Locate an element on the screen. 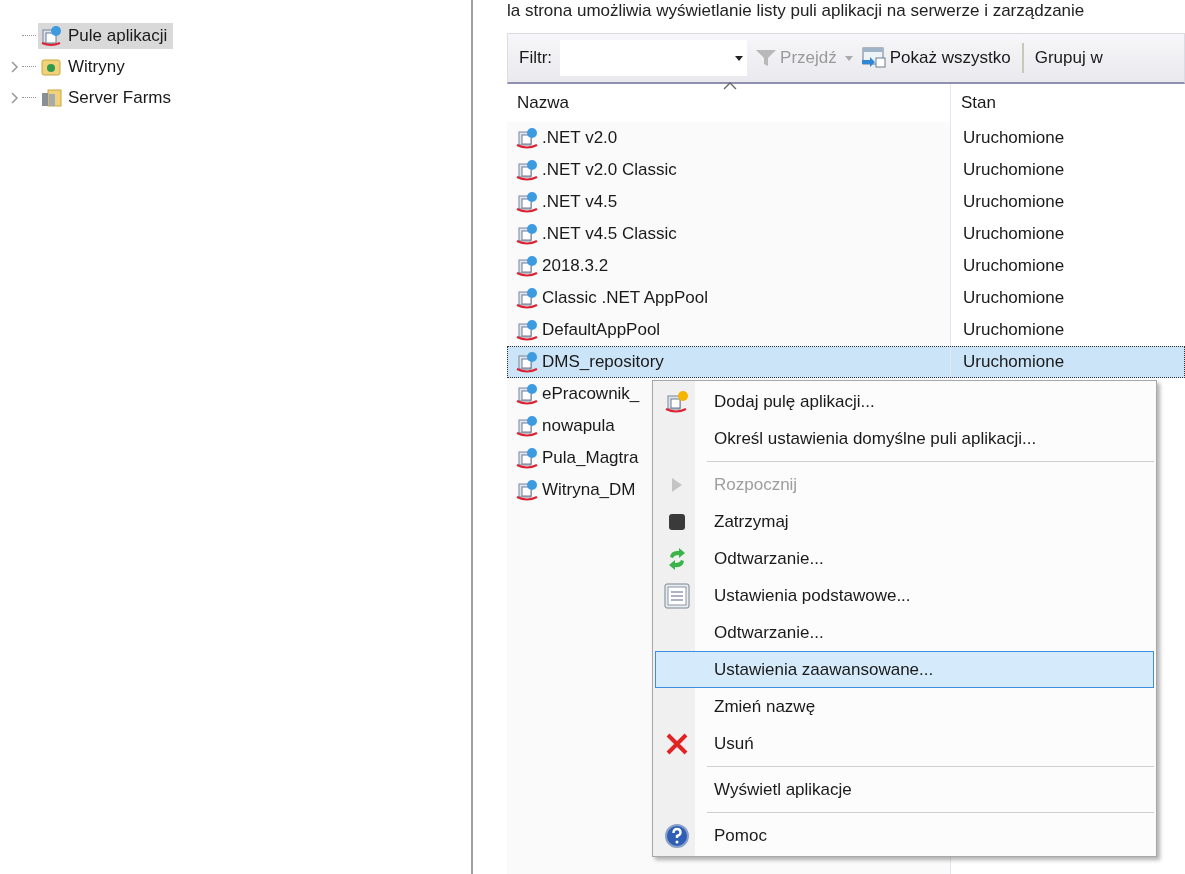 This screenshot has width=1185, height=874. refresh-arrows-icon is located at coordinates (677, 558).